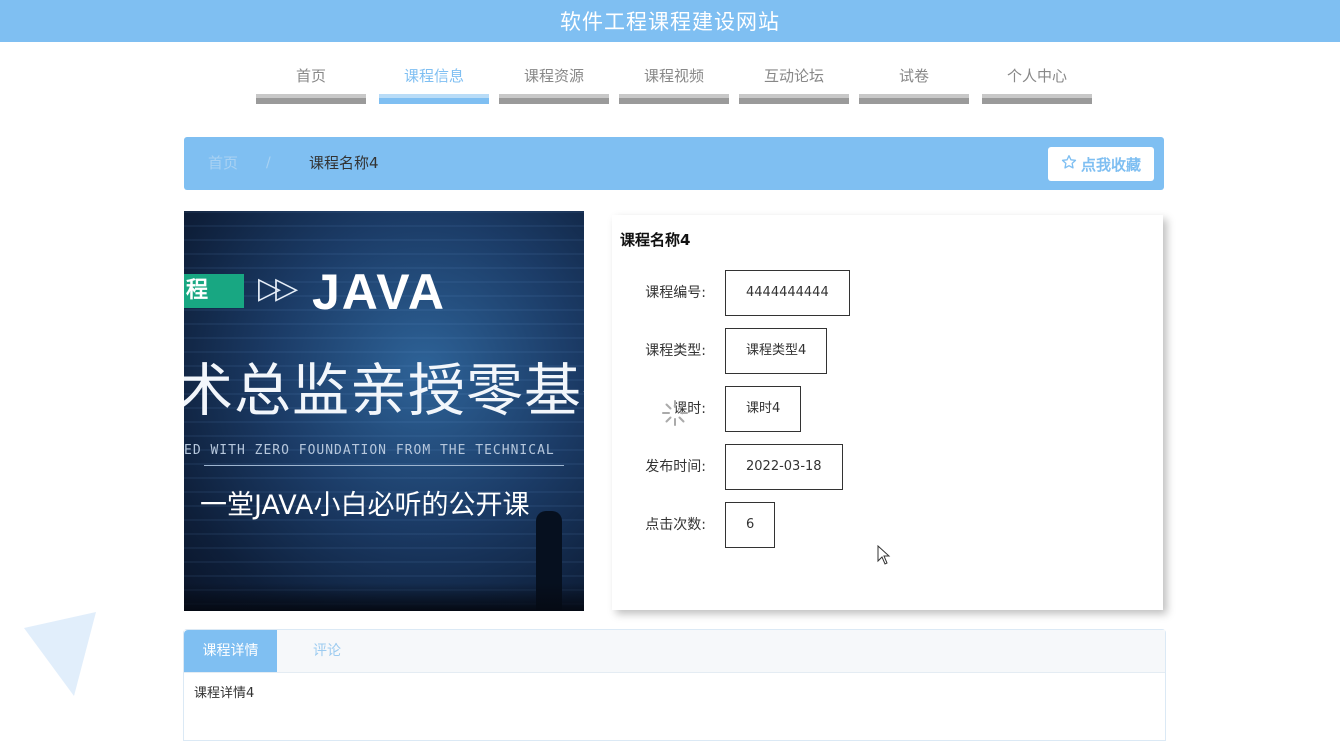 The height and width of the screenshot is (741, 1340). What do you see at coordinates (1110, 164) in the screenshot?
I see `favorite-label: 点我收藏` at bounding box center [1110, 164].